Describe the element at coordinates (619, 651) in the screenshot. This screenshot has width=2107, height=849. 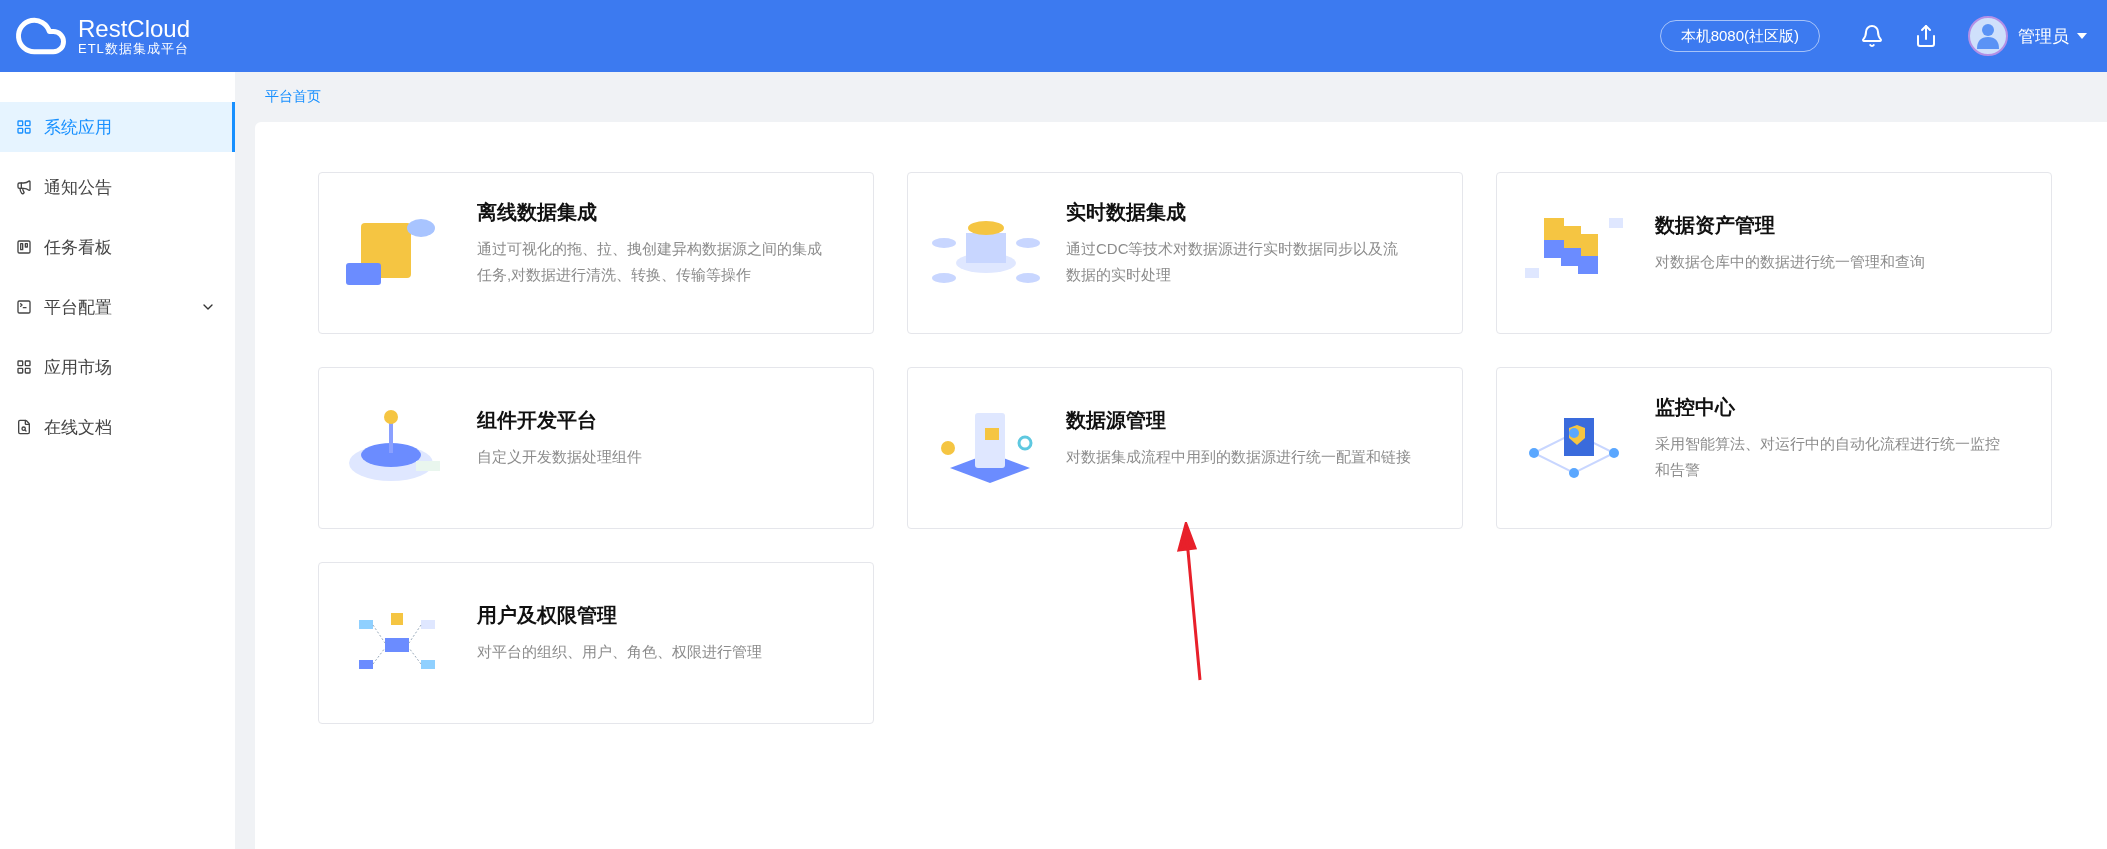
I see `card-description: 对平台的组织、用户、角色、权限进行管理` at that location.